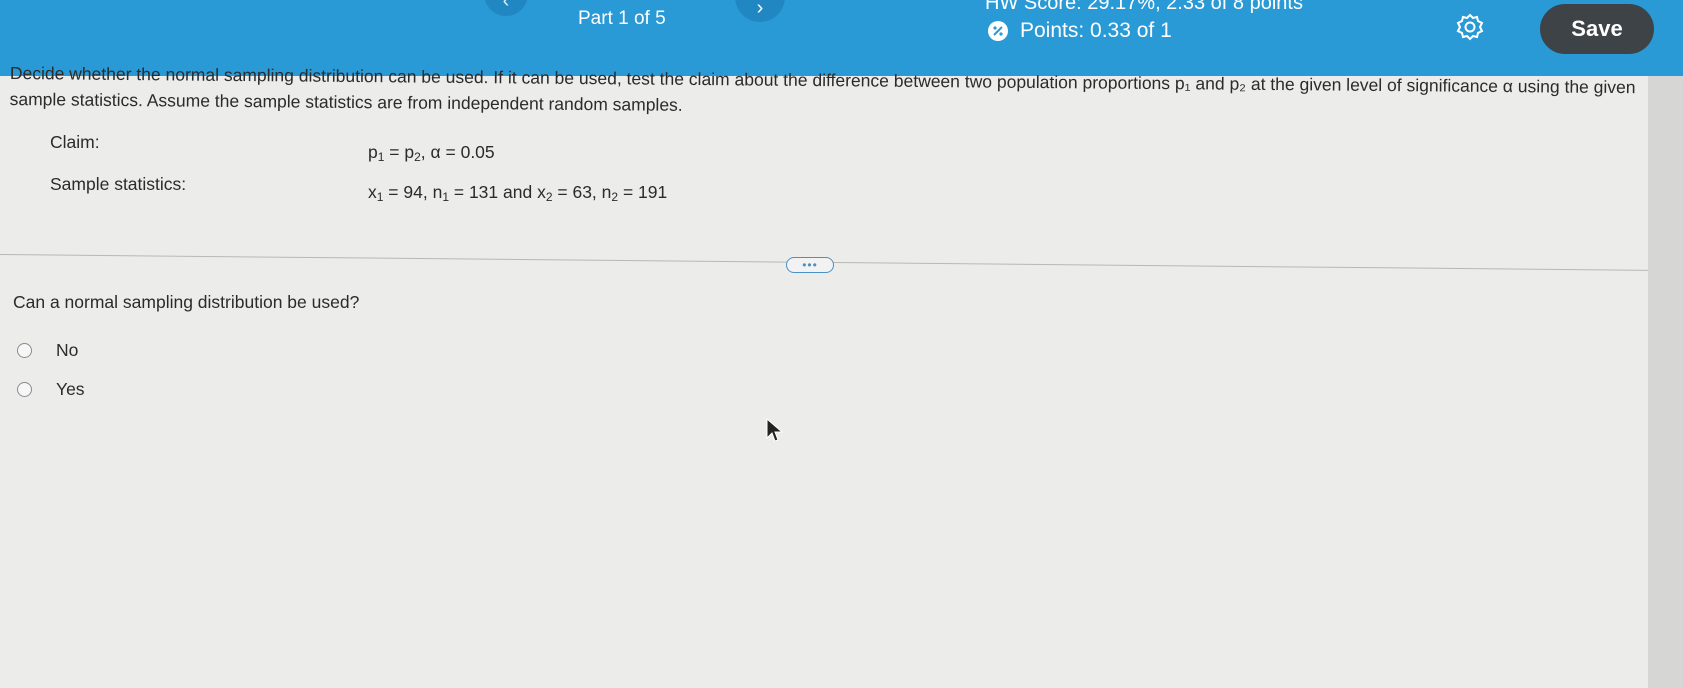 The height and width of the screenshot is (688, 1683). I want to click on chevron-left-icon: ‹, so click(506, 6).